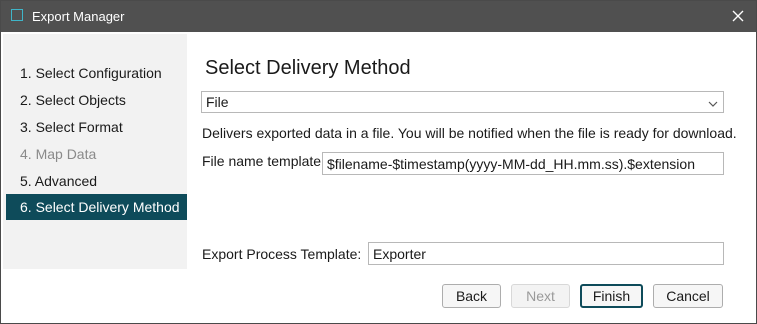  What do you see at coordinates (471, 296) in the screenshot?
I see `back-button: Back` at bounding box center [471, 296].